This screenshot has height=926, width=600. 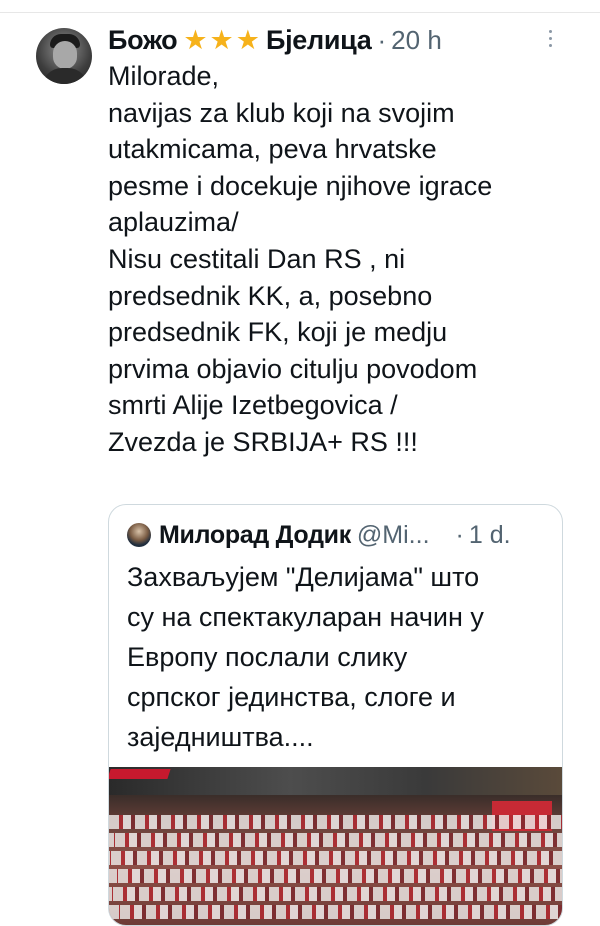 What do you see at coordinates (550, 41) in the screenshot?
I see `more-vertical-icon` at bounding box center [550, 41].